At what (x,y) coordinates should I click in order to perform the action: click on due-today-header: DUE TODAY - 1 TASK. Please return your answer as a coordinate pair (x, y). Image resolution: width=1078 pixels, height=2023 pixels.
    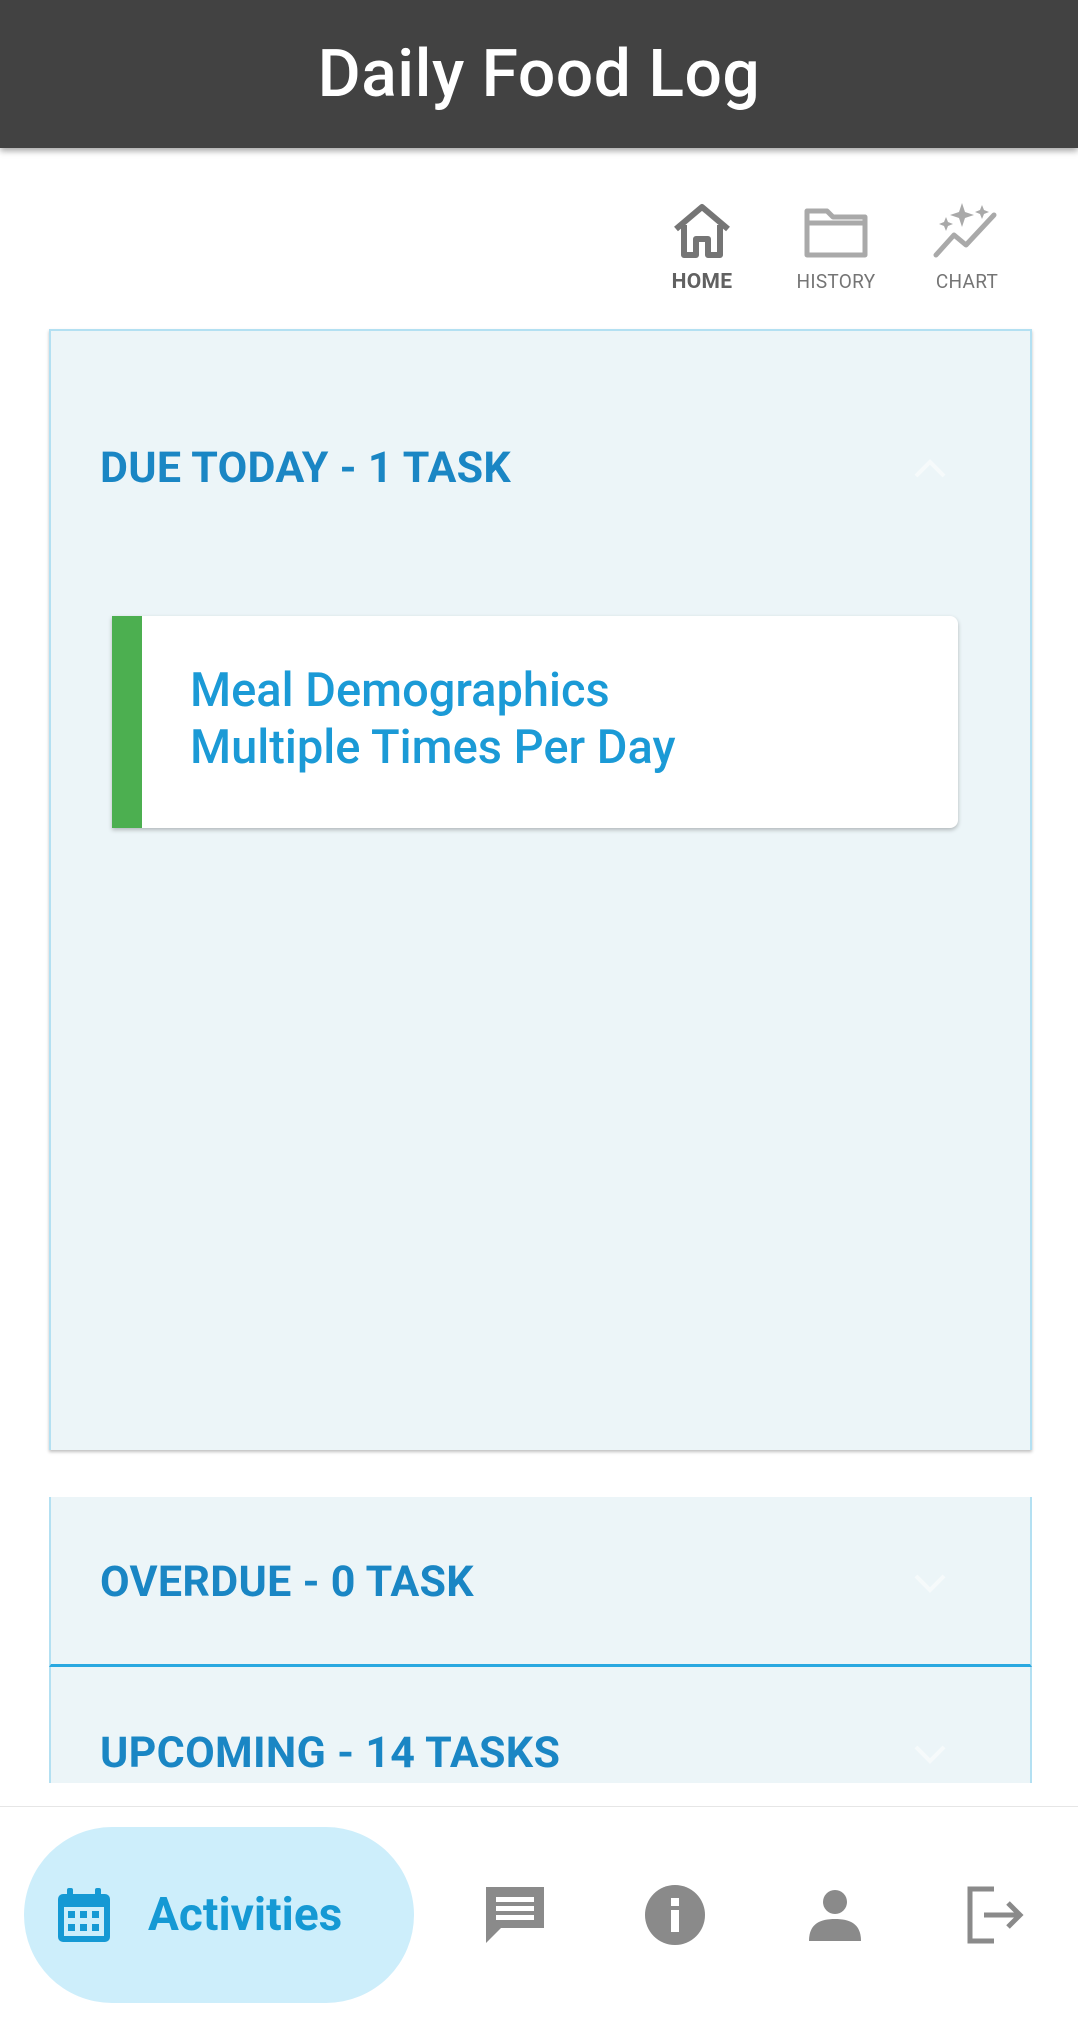
    Looking at the image, I should click on (305, 468).